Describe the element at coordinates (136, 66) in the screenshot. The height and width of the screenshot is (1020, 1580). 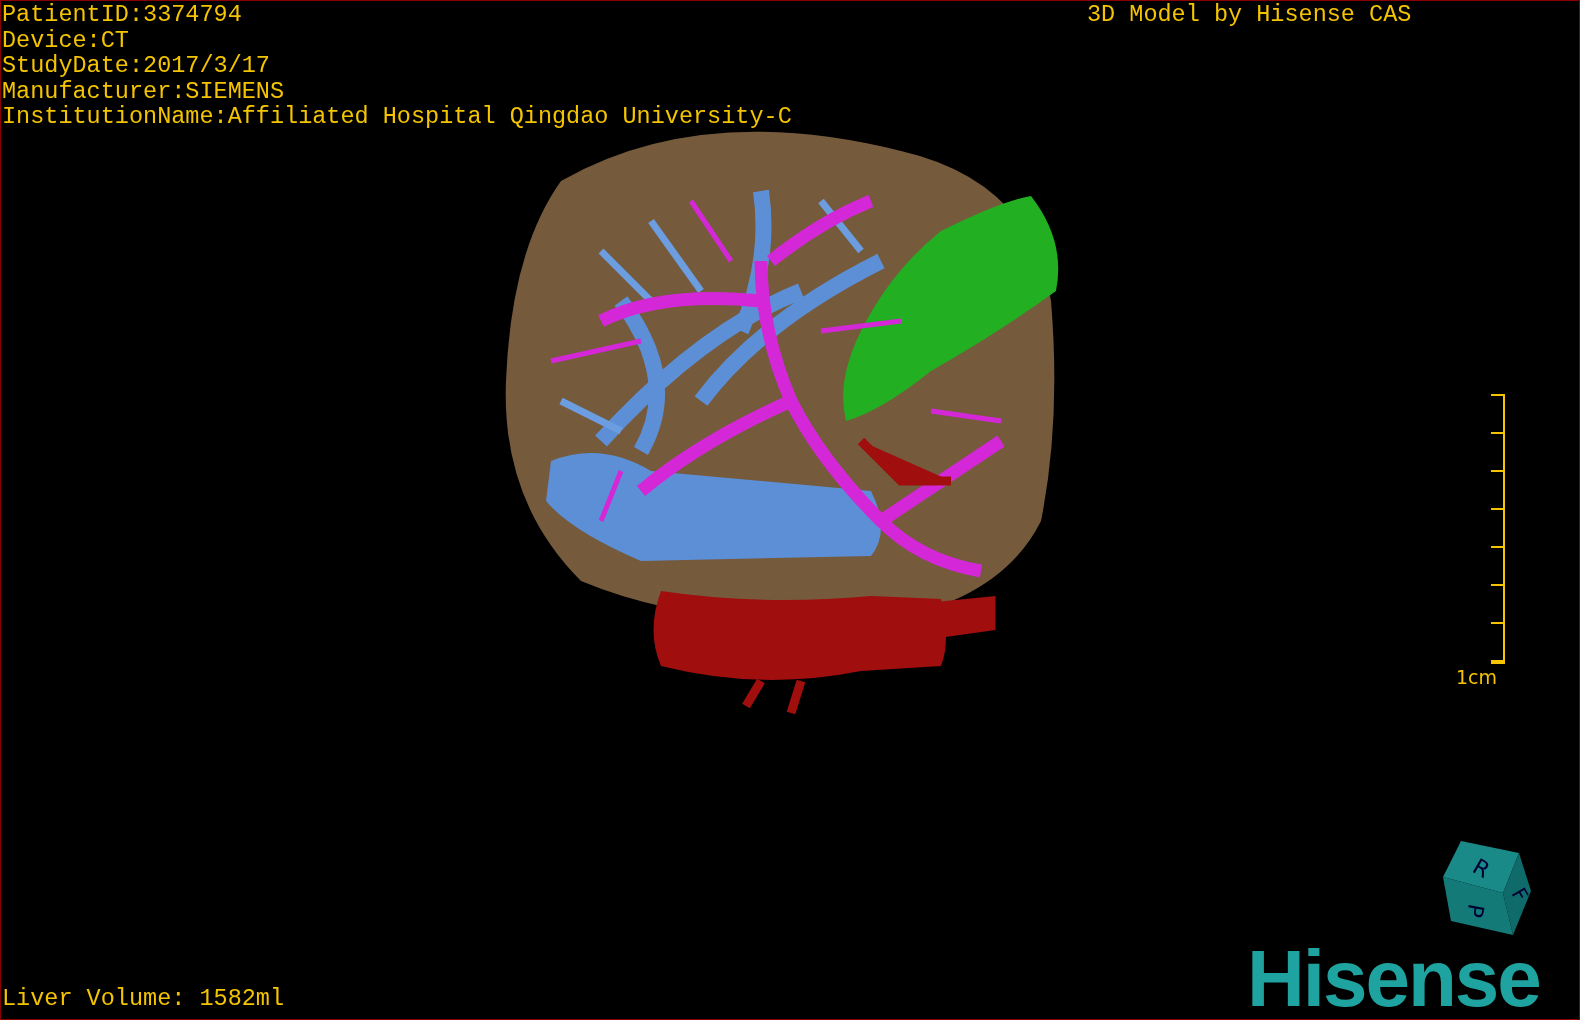
I see `info-text: StudyDate:2017/3/17` at that location.